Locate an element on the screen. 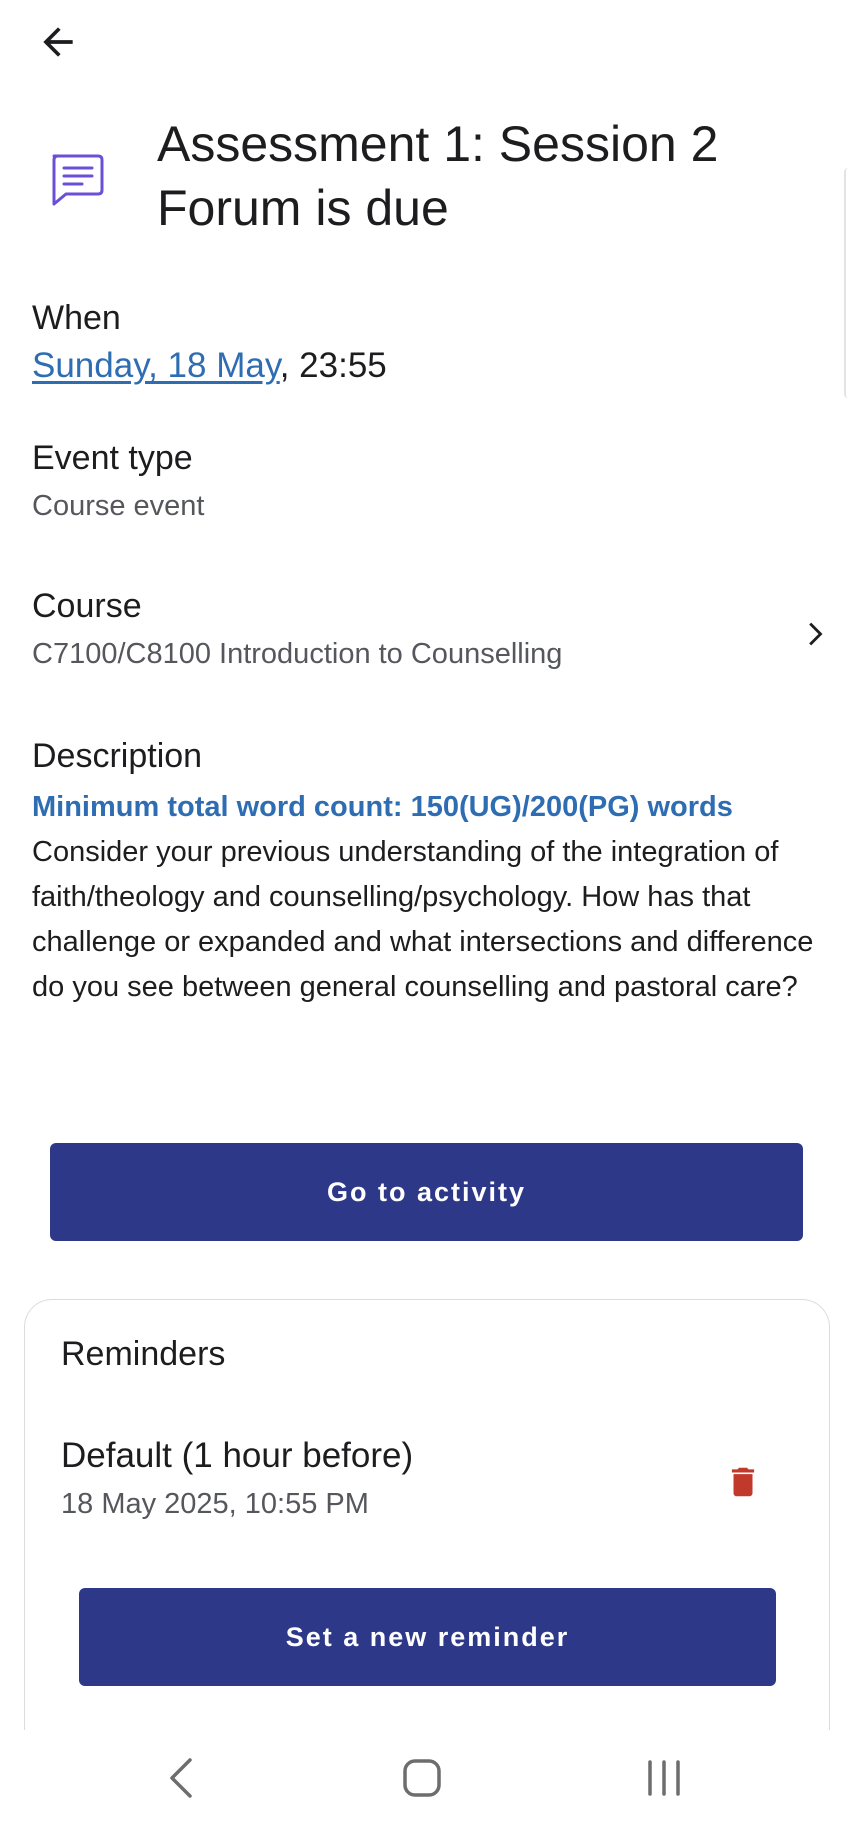 This screenshot has height=1826, width=850. event-type-label: Event type is located at coordinates (112, 458).